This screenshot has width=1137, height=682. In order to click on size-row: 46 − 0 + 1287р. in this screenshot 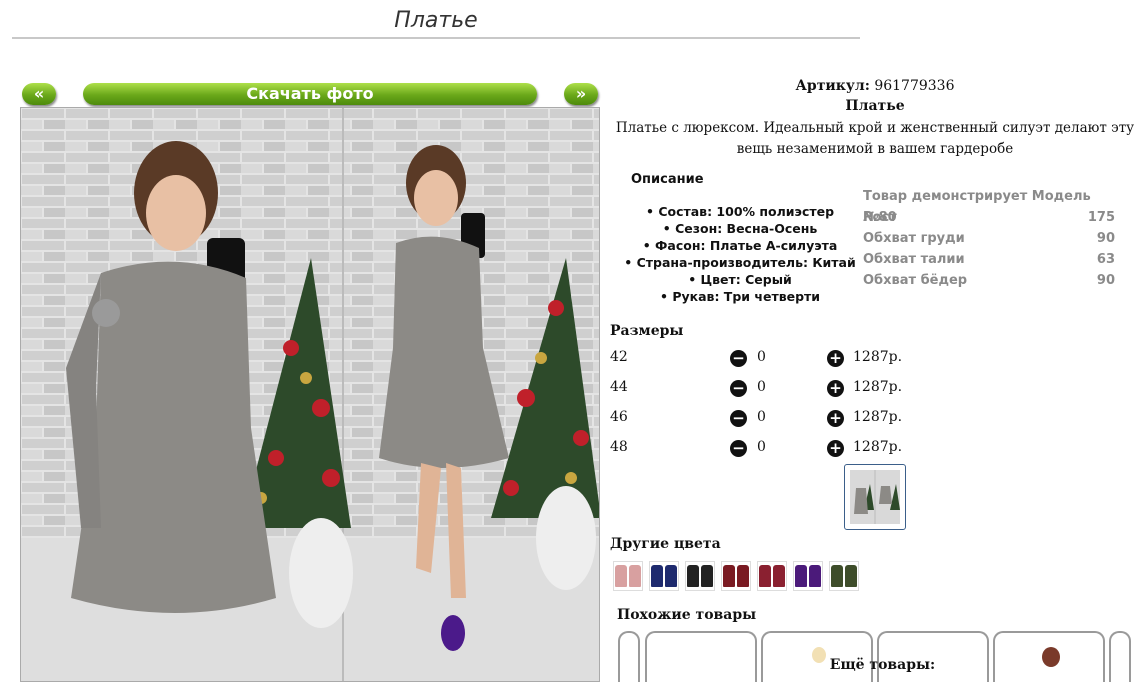, I will do `click(760, 419)`.